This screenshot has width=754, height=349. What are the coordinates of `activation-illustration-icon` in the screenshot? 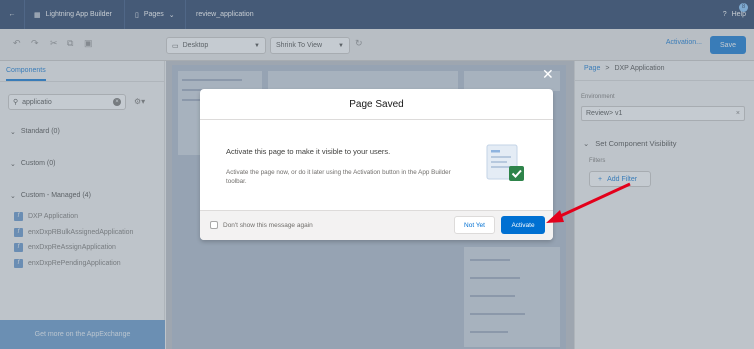 It's located at (505, 162).